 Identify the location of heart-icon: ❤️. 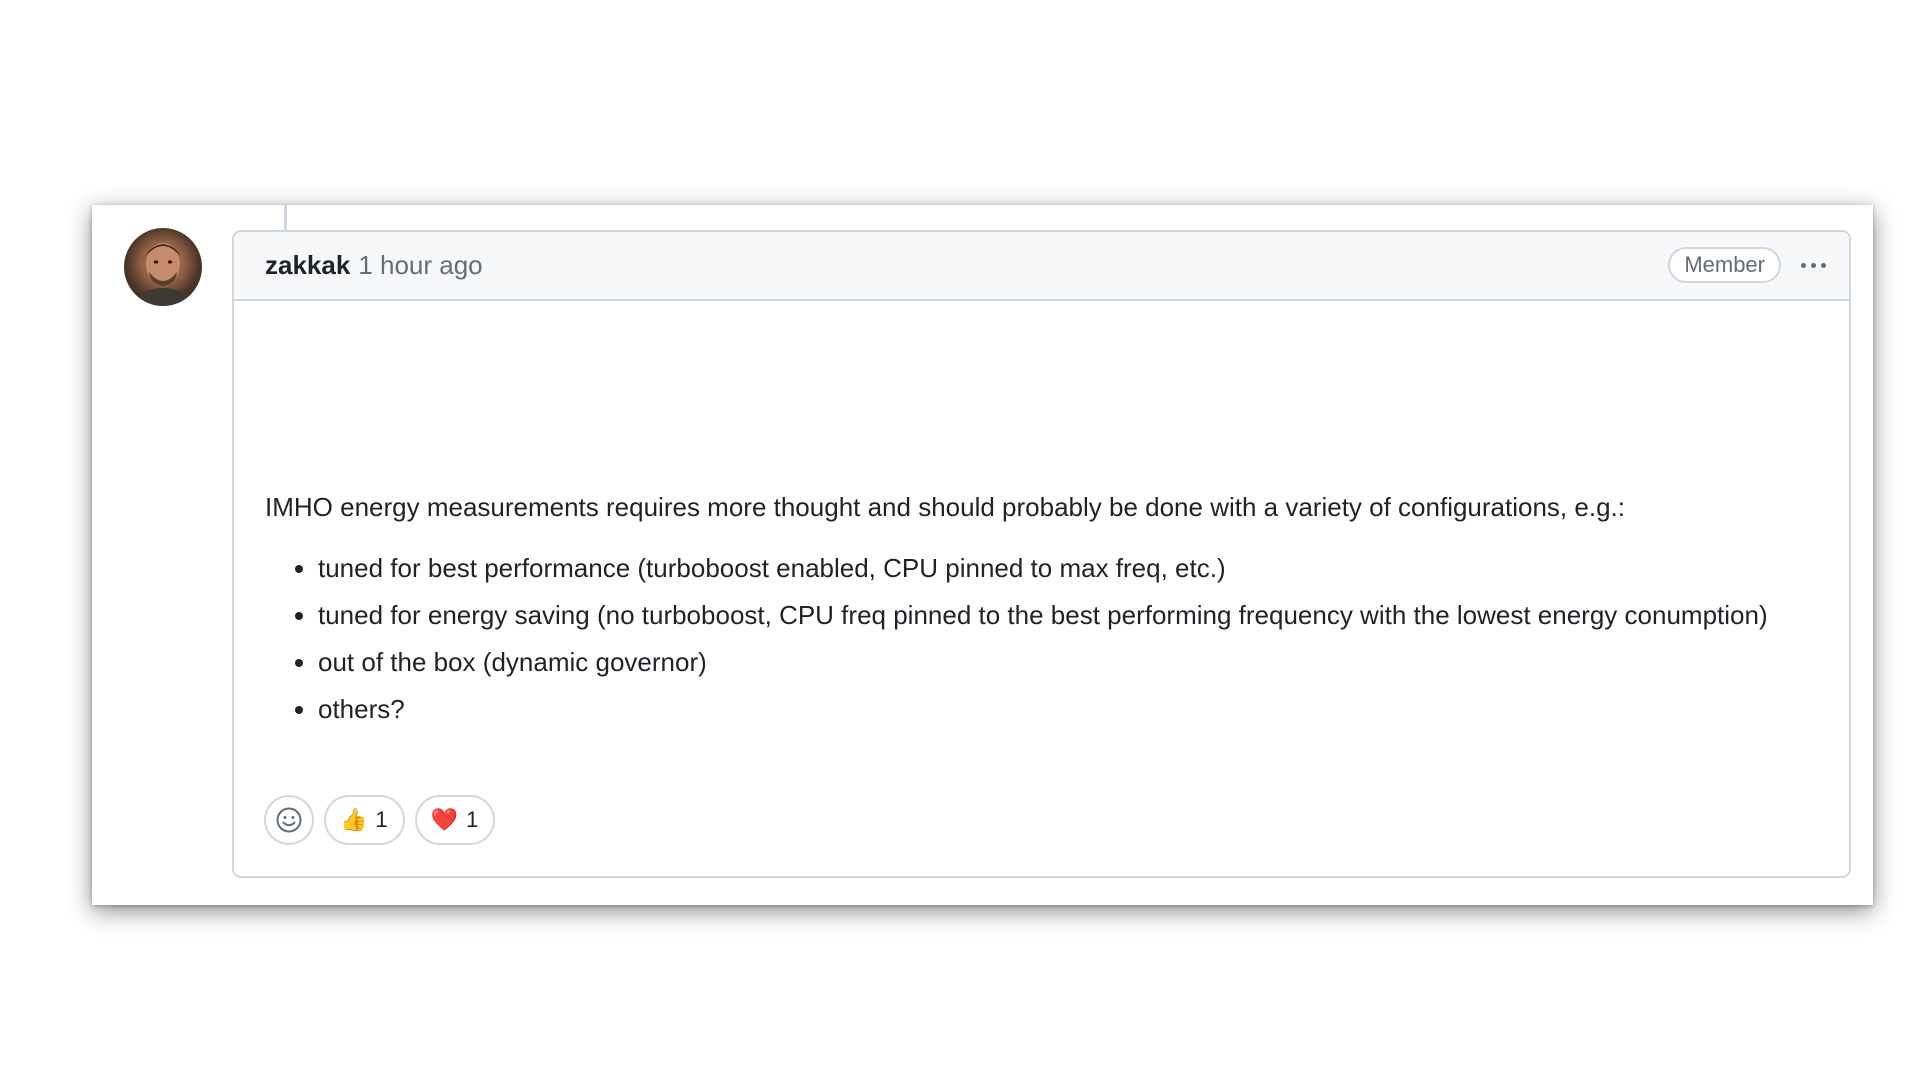
(444, 819).